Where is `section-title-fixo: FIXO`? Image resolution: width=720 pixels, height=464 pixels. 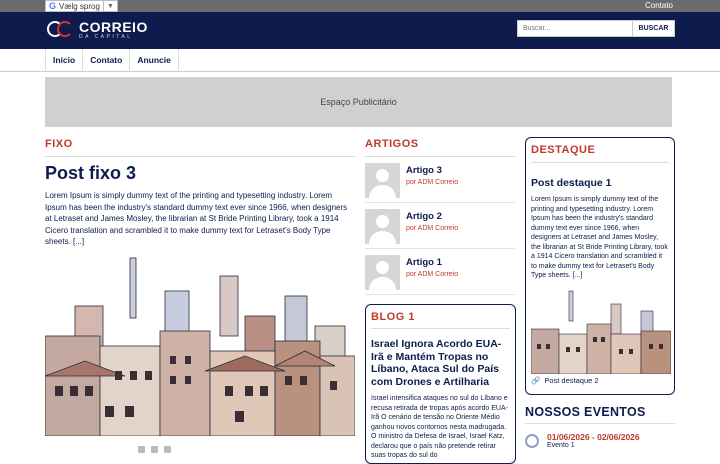 section-title-fixo: FIXO is located at coordinates (200, 147).